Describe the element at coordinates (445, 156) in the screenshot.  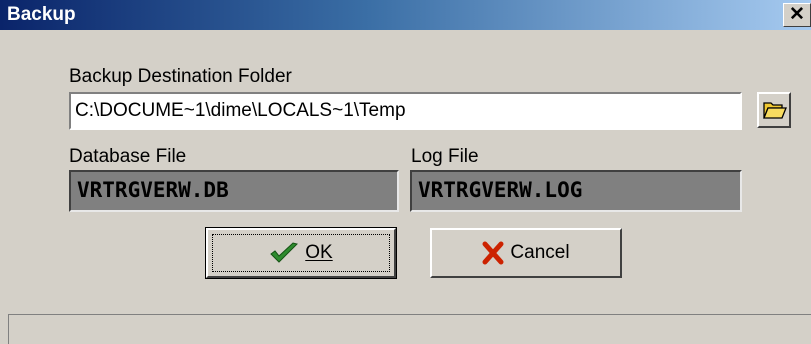
I see `log-file-label: Log File` at that location.